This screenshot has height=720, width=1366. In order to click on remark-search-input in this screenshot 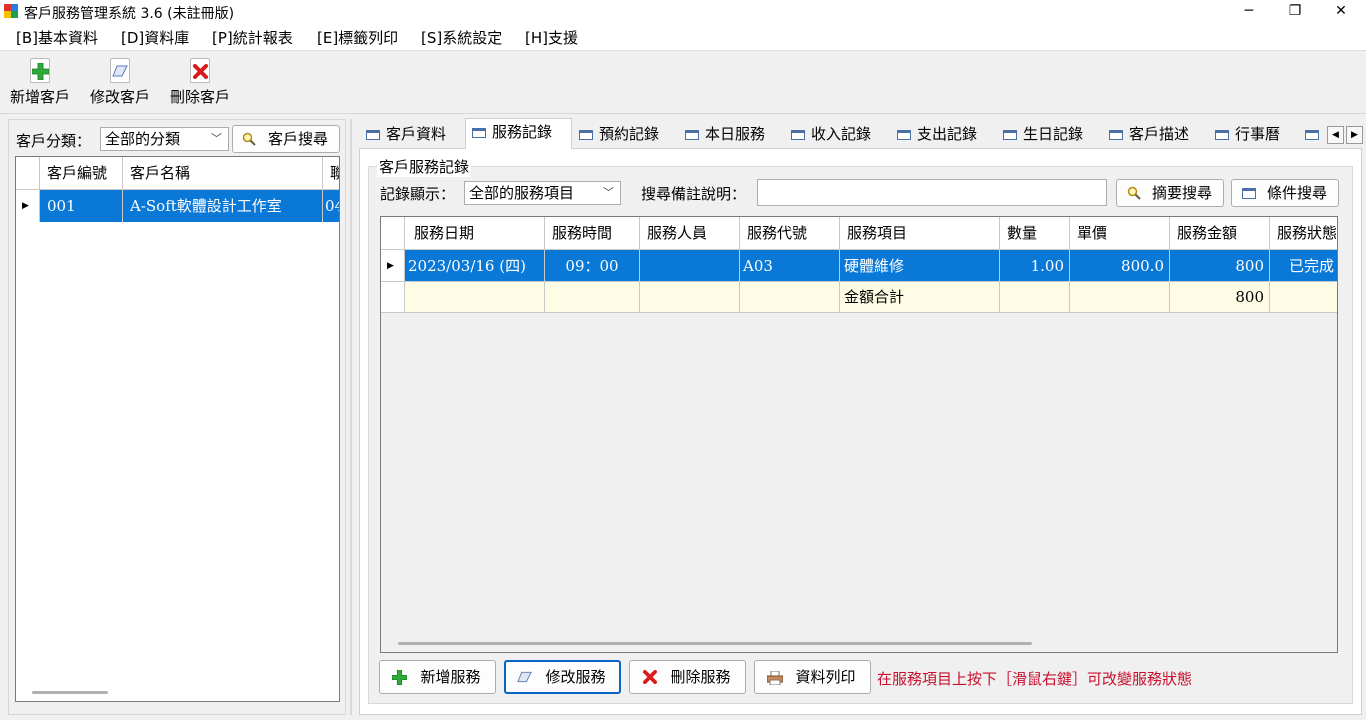, I will do `click(932, 192)`.